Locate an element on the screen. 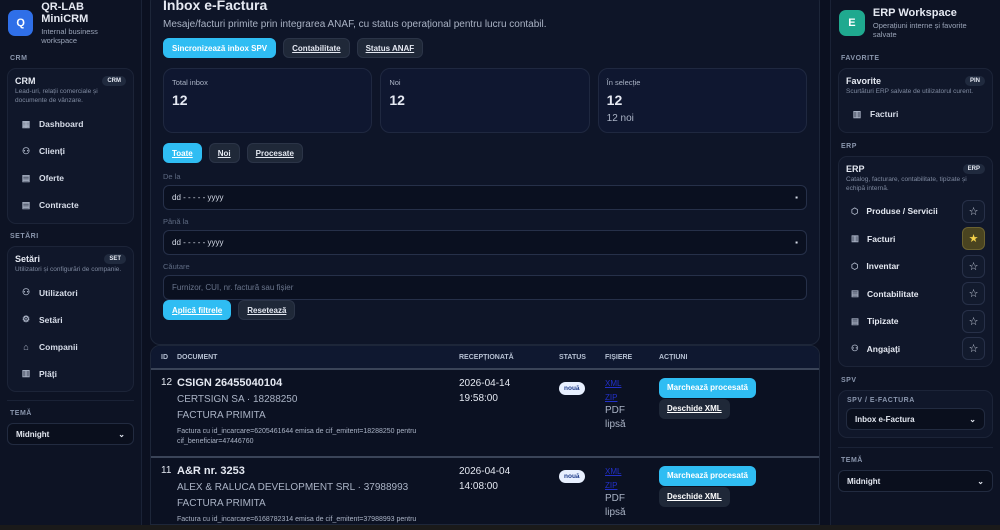 Image resolution: width=1000 pixels, height=530 pixels. erp-badge: ERP is located at coordinates (973, 168).